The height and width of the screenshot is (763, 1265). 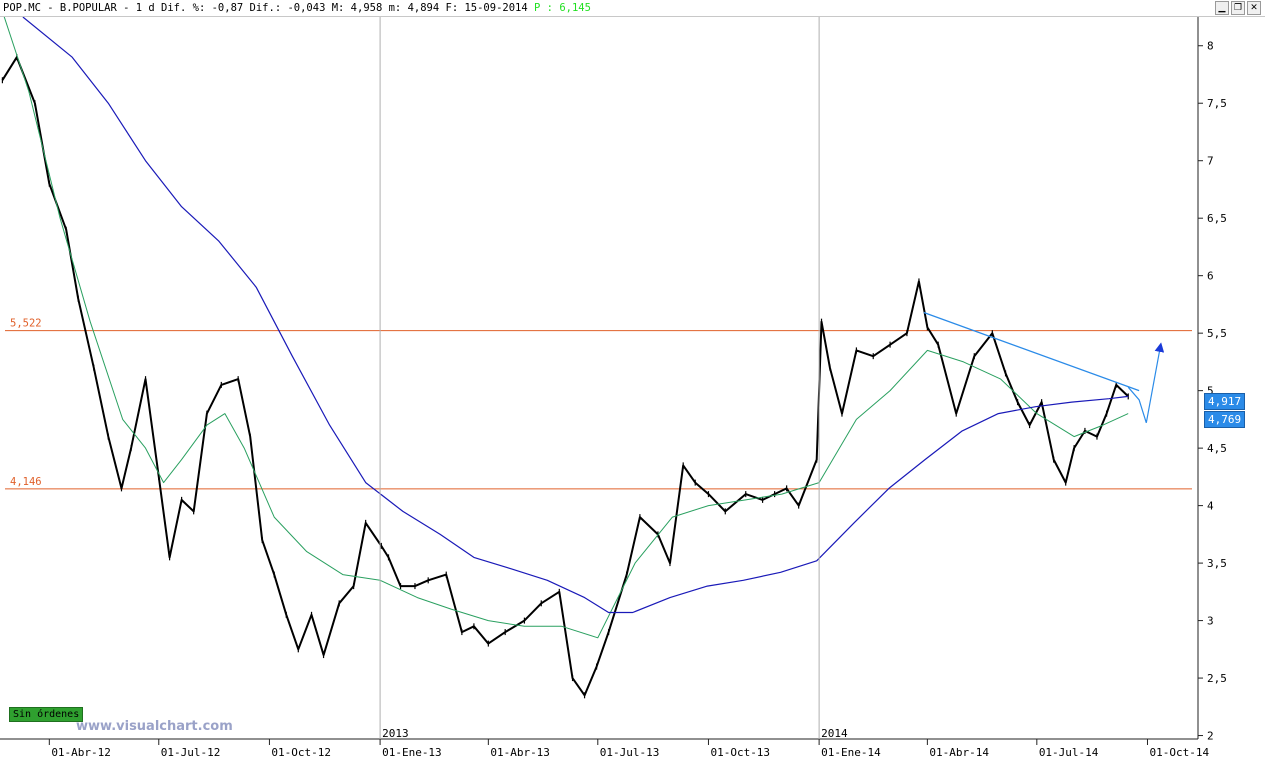 What do you see at coordinates (395, 733) in the screenshot?
I see `year-label: 2013` at bounding box center [395, 733].